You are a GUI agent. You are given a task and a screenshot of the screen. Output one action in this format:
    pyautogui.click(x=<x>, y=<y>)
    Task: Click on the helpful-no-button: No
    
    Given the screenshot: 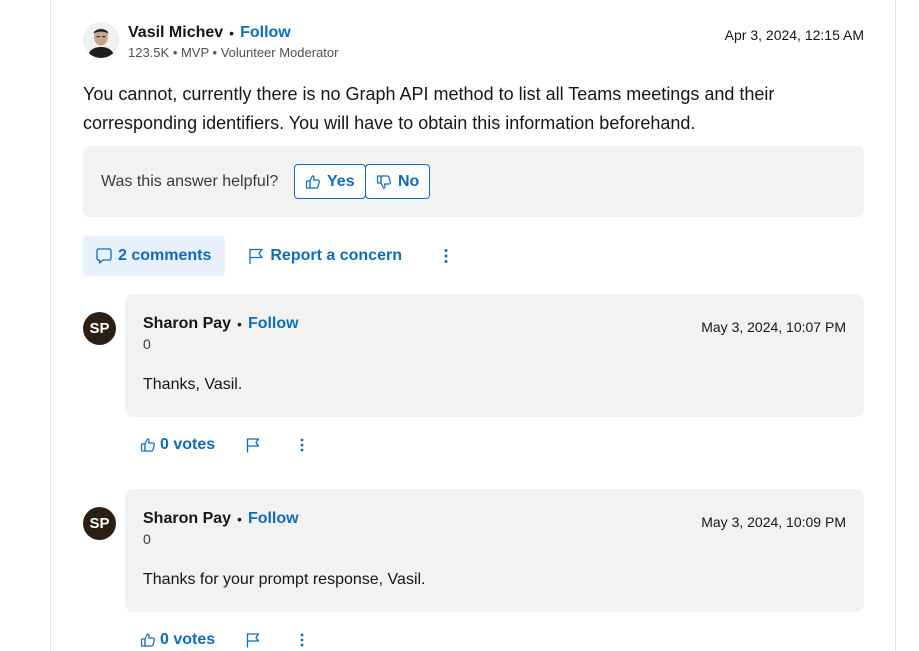 What is the action you would take?
    pyautogui.click(x=398, y=181)
    